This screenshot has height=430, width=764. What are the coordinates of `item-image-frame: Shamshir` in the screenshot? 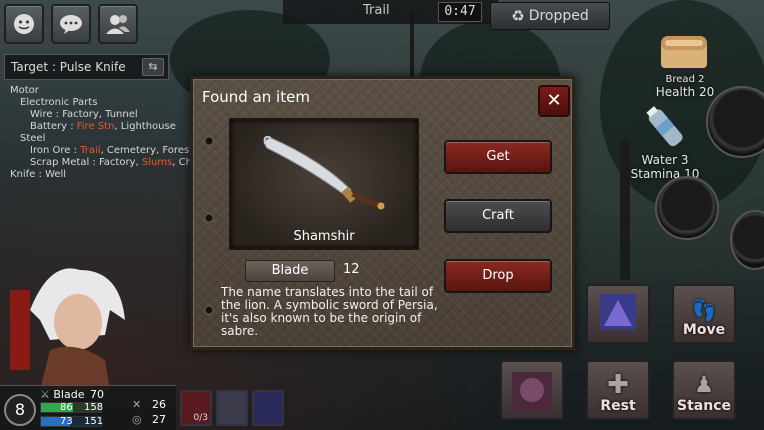 It's located at (324, 184).